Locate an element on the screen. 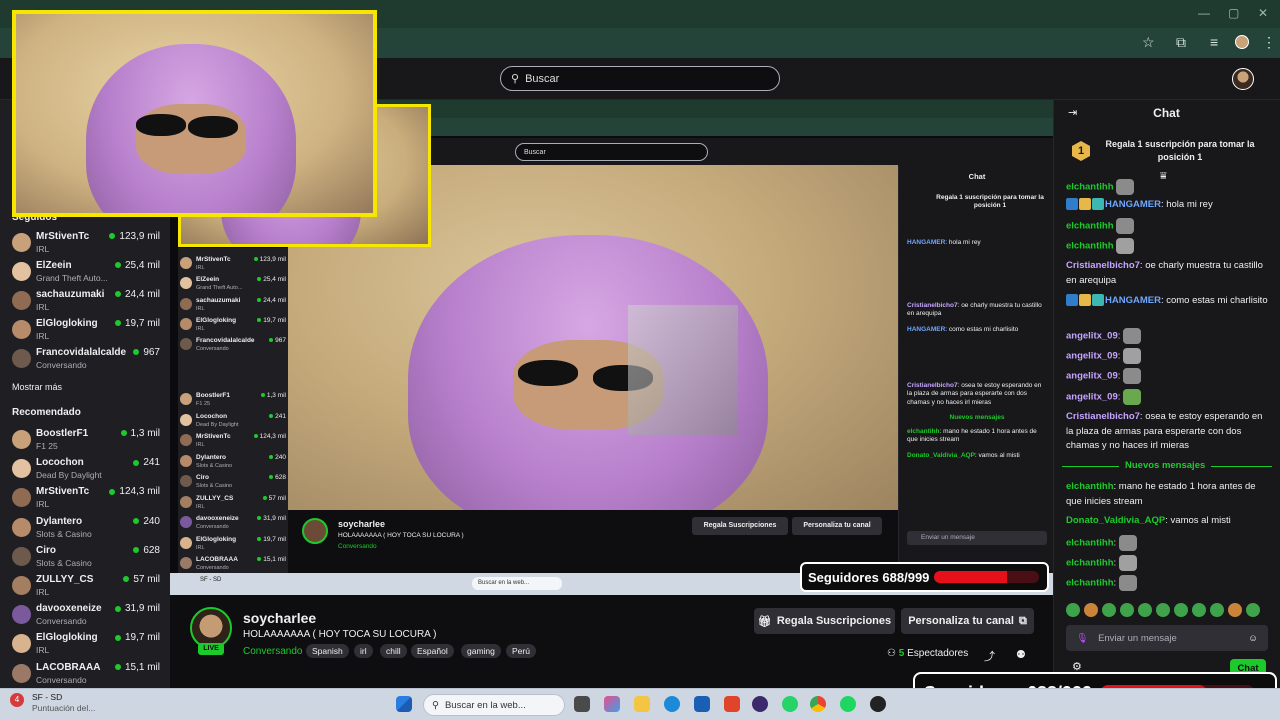  bookmark-star-icon: ☆ is located at coordinates (1148, 42).